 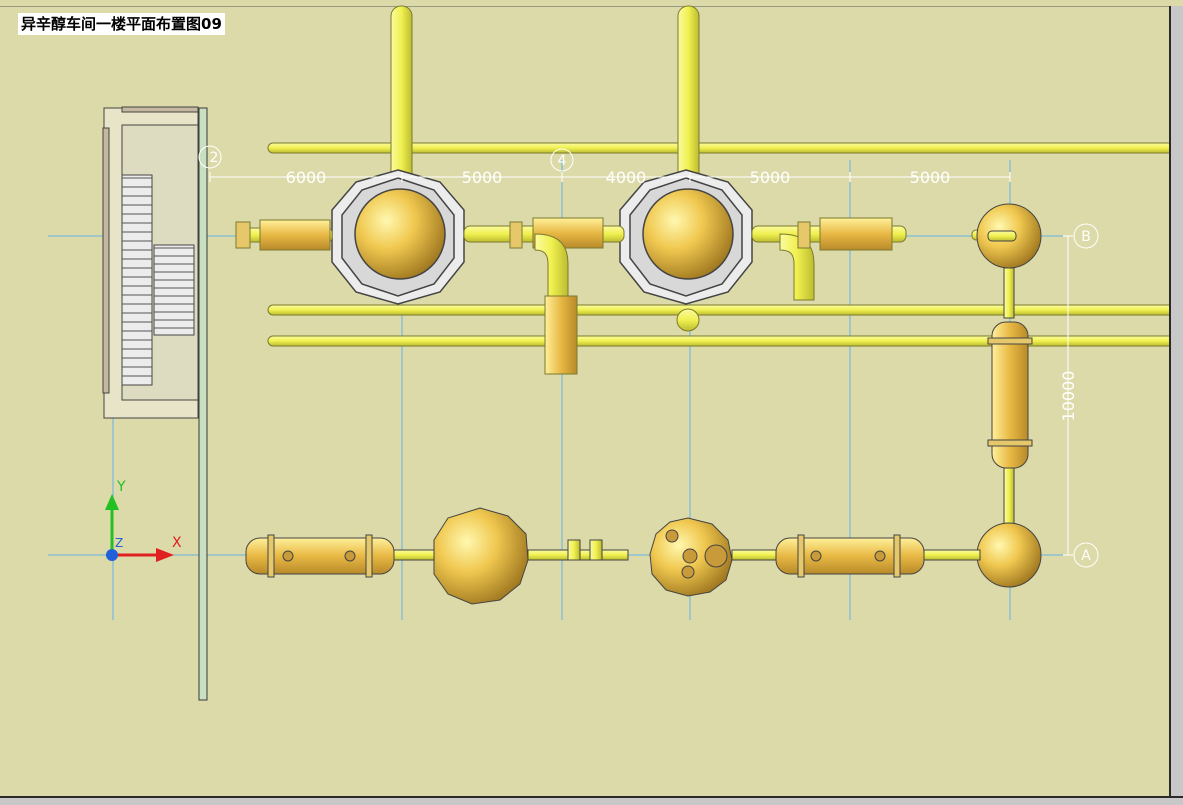 What do you see at coordinates (770, 177) in the screenshot?
I see `dim-label-4: 5000` at bounding box center [770, 177].